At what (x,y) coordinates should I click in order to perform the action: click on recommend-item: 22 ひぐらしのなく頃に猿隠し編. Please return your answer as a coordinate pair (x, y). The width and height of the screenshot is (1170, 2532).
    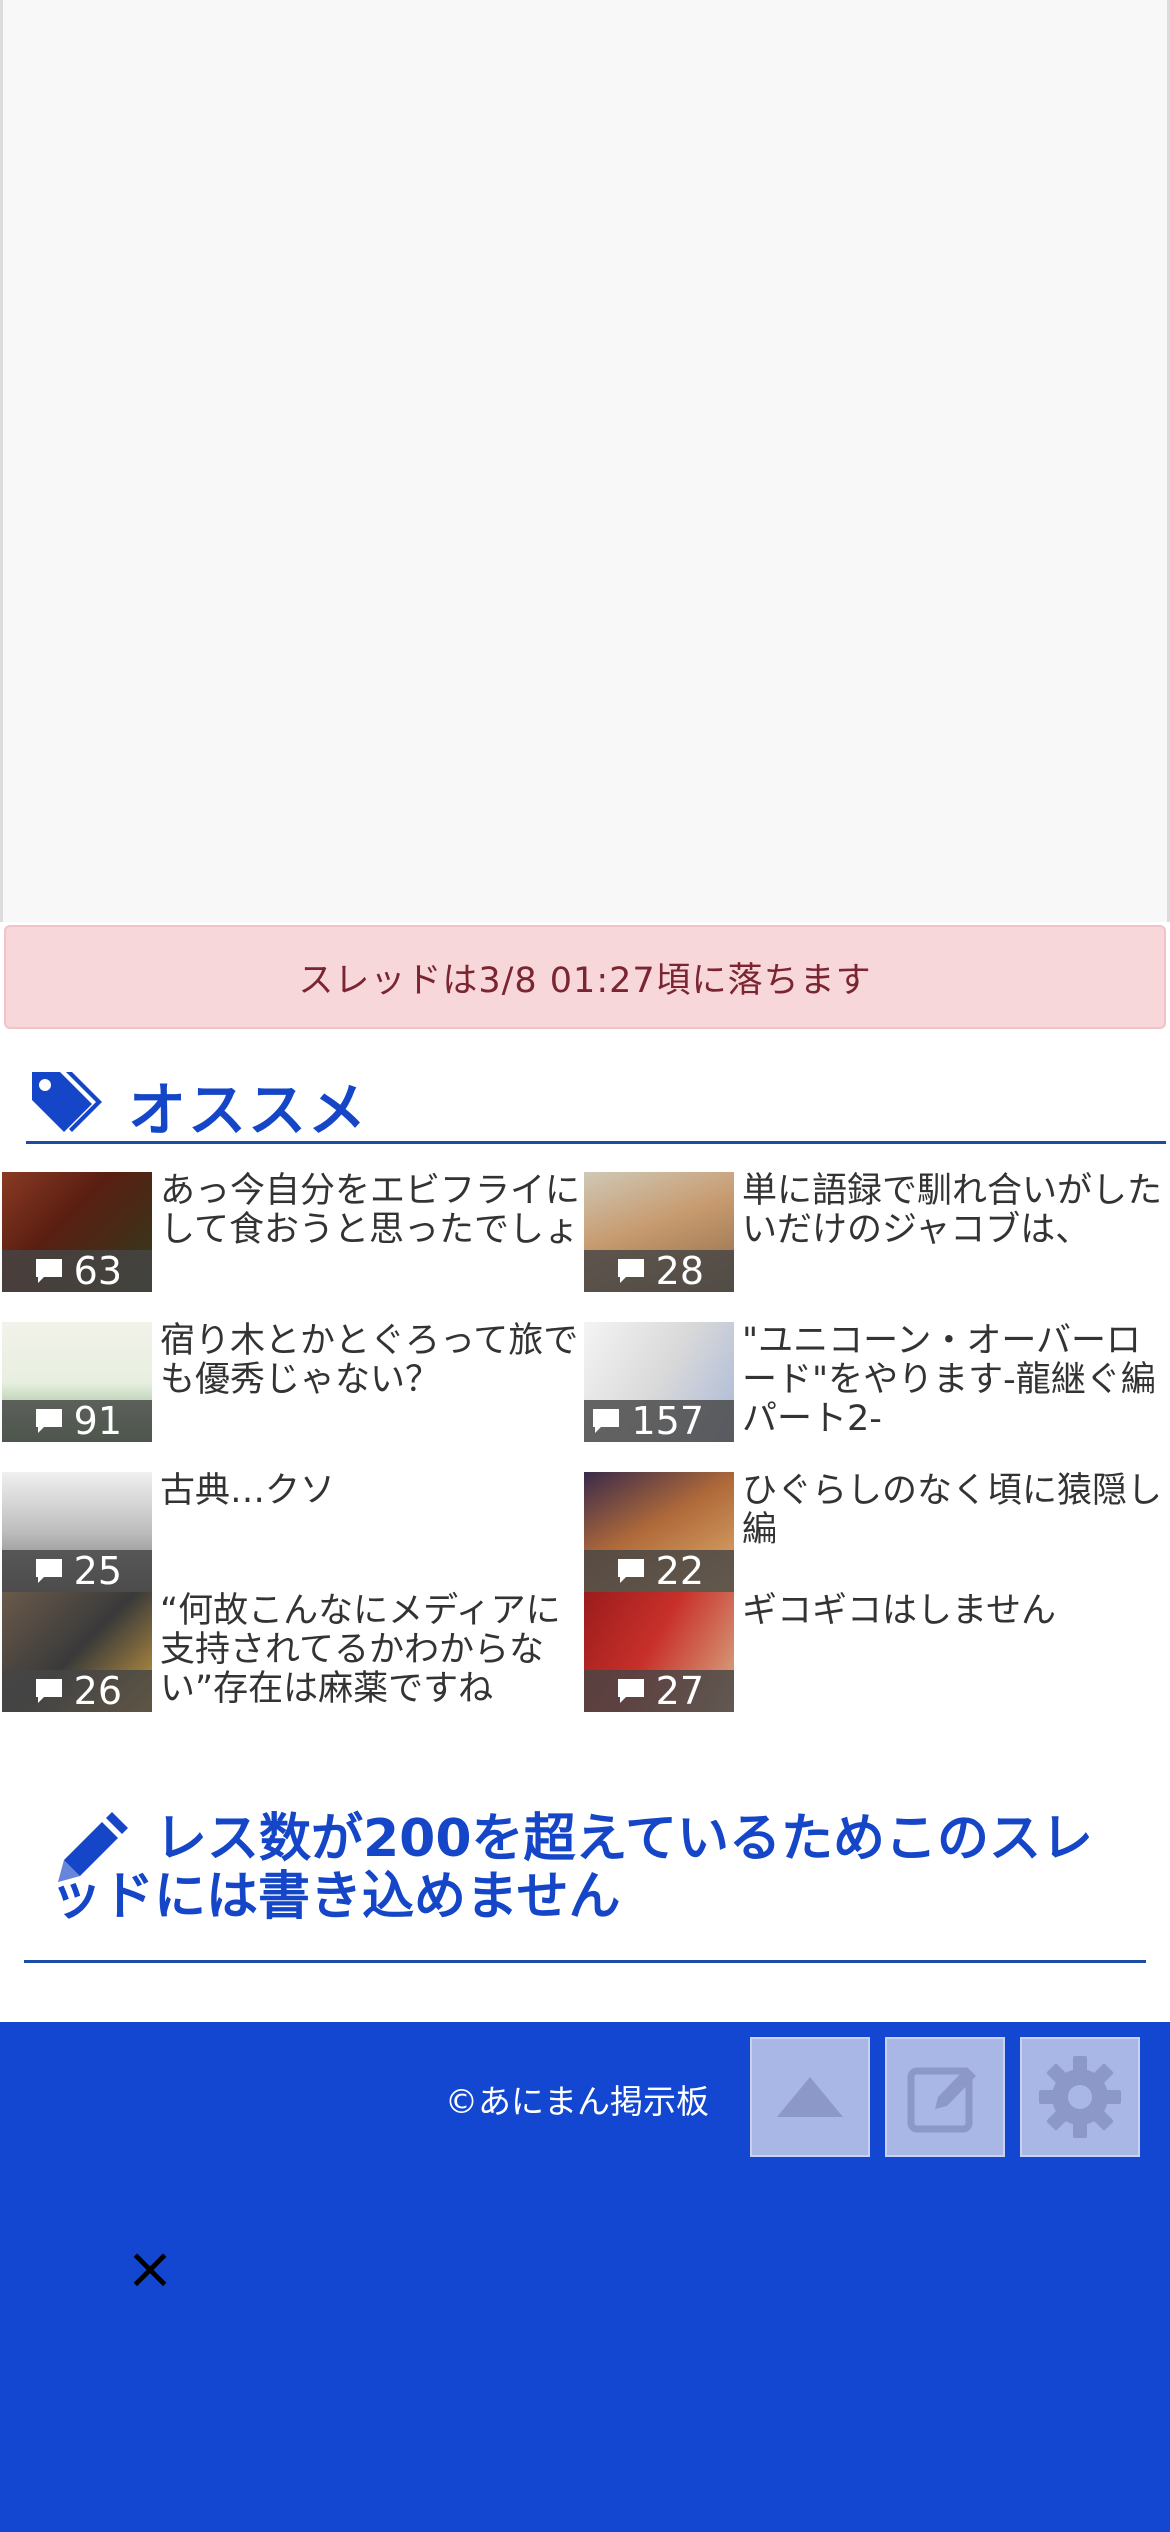
    Looking at the image, I should click on (874, 1532).